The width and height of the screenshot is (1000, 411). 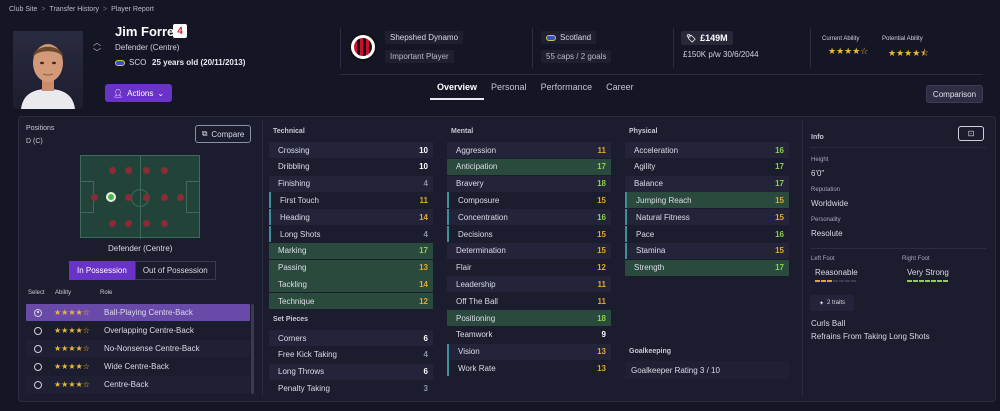 I want to click on player-card-icon: ⊡, so click(x=971, y=133).